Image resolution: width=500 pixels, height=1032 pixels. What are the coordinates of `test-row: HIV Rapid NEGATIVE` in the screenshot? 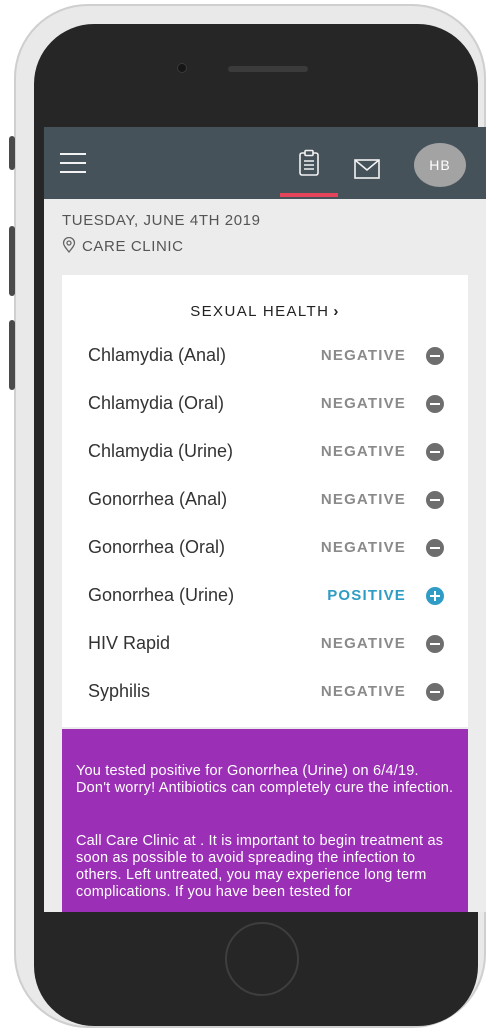 It's located at (266, 643).